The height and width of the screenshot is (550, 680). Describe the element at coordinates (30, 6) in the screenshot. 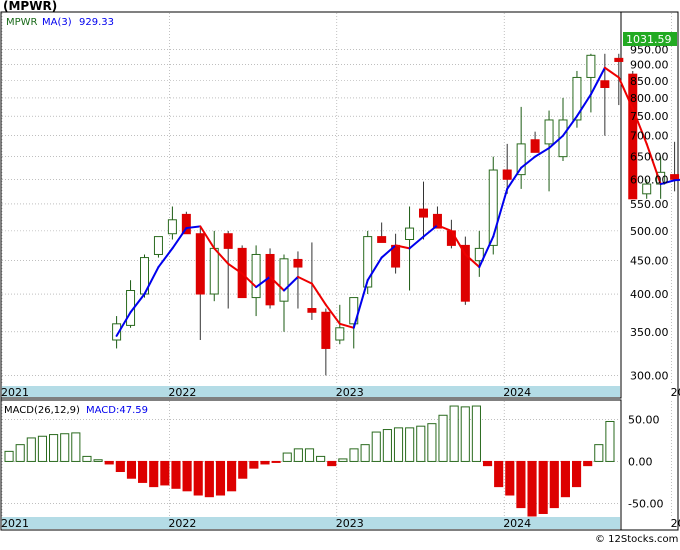

I see `chart-title: (MPWR)` at that location.